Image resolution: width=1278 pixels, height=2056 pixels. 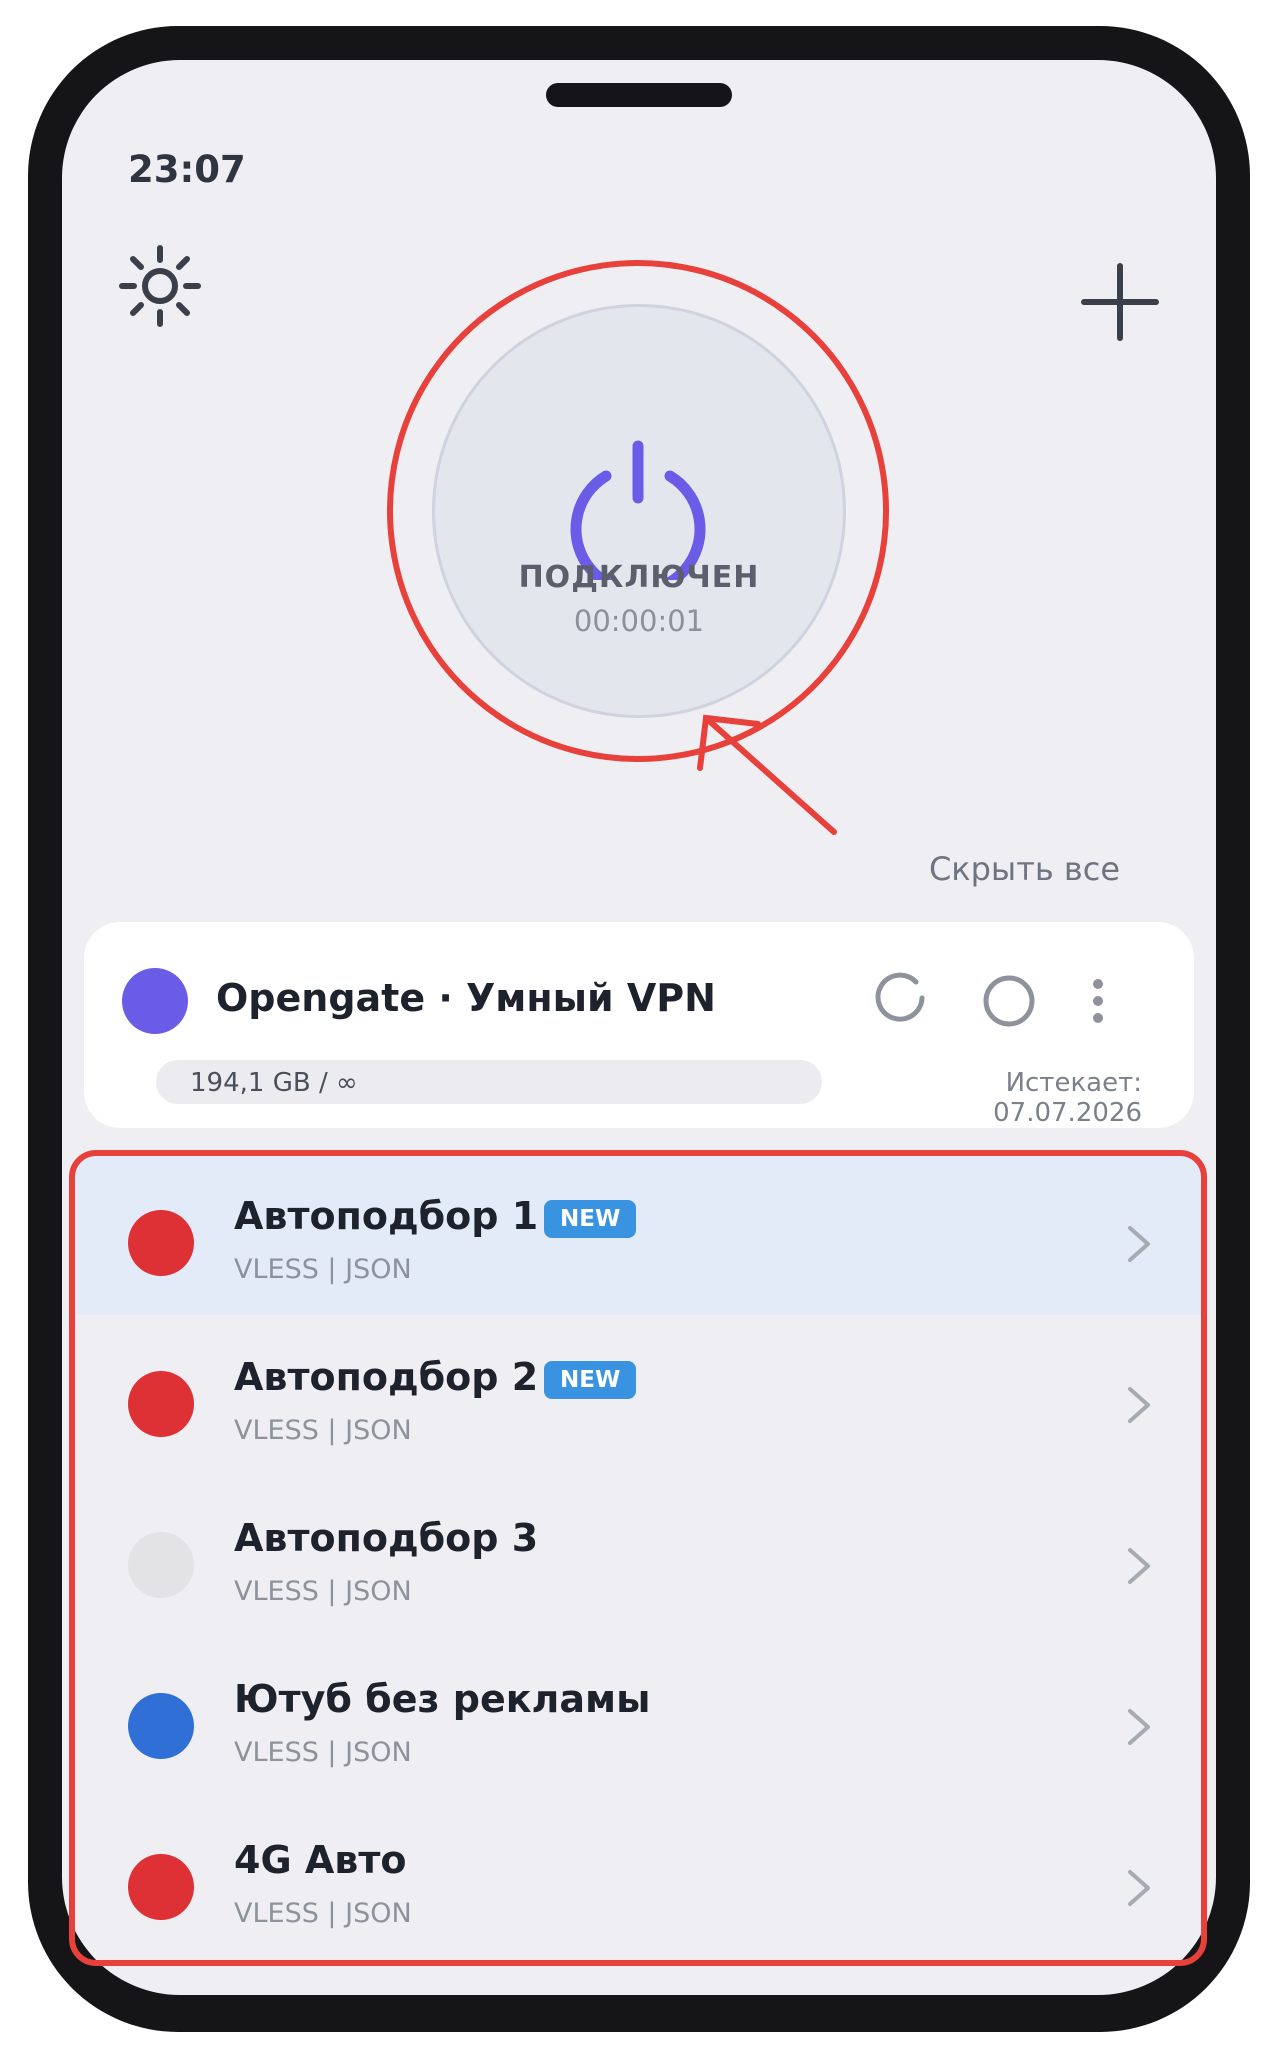 What do you see at coordinates (320, 1860) in the screenshot?
I see `server-name: 4G Авто` at bounding box center [320, 1860].